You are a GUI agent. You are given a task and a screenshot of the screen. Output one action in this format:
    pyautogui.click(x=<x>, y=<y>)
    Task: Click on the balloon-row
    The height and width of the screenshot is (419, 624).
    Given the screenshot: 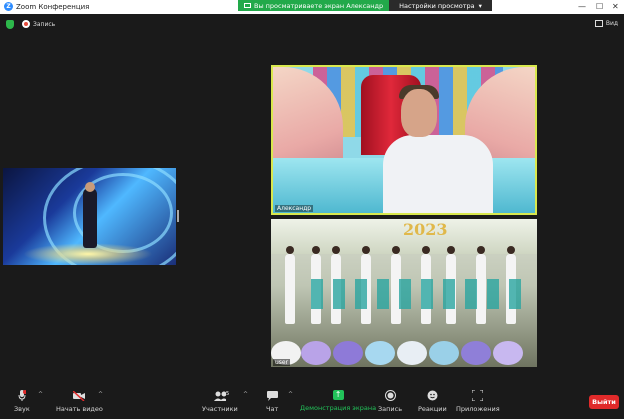 What is the action you would take?
    pyautogui.click(x=404, y=353)
    